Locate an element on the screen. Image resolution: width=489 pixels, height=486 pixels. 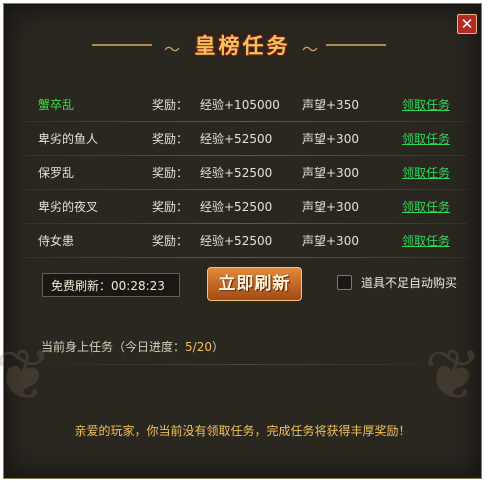
auto-buy-checkbox is located at coordinates (344, 282).